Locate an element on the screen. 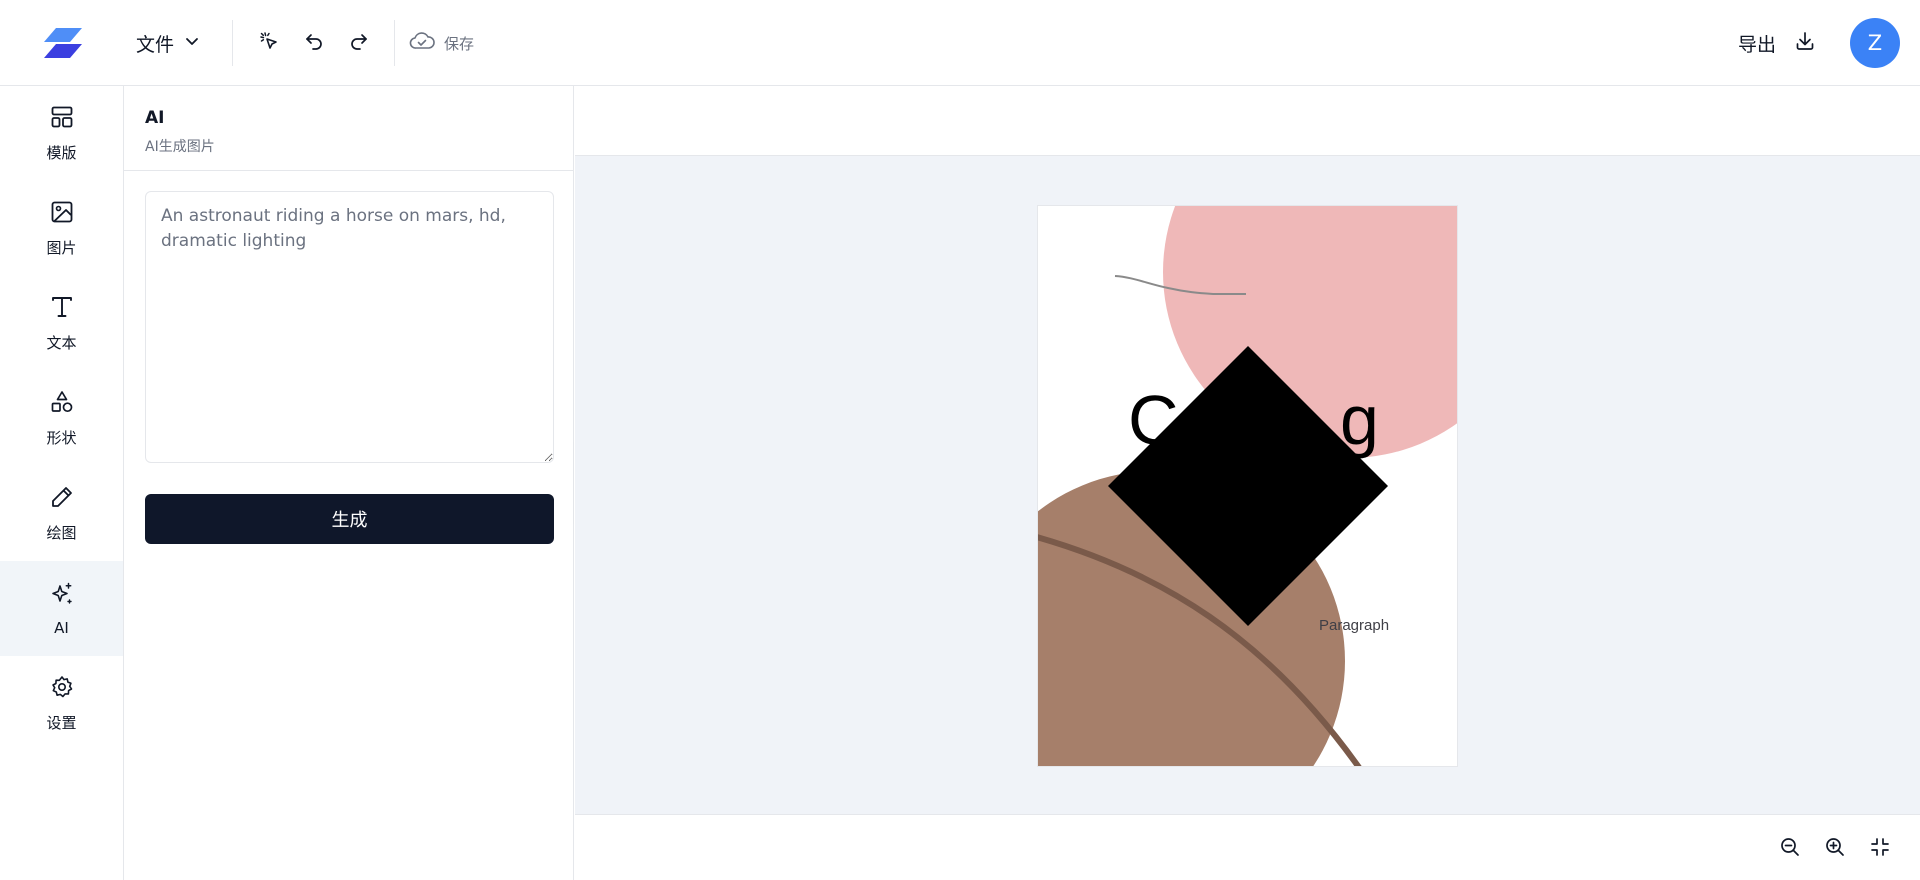 The height and width of the screenshot is (880, 1920). shapes-icon is located at coordinates (62, 404).